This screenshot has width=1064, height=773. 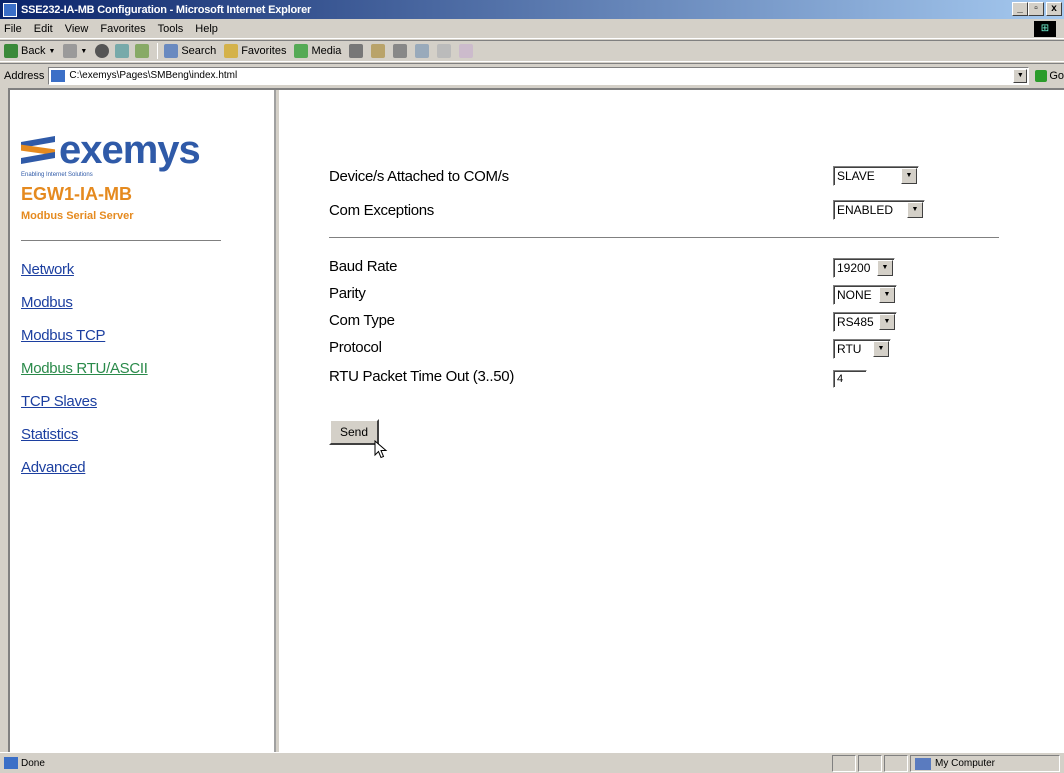 What do you see at coordinates (444, 51) in the screenshot?
I see `discuss-icon` at bounding box center [444, 51].